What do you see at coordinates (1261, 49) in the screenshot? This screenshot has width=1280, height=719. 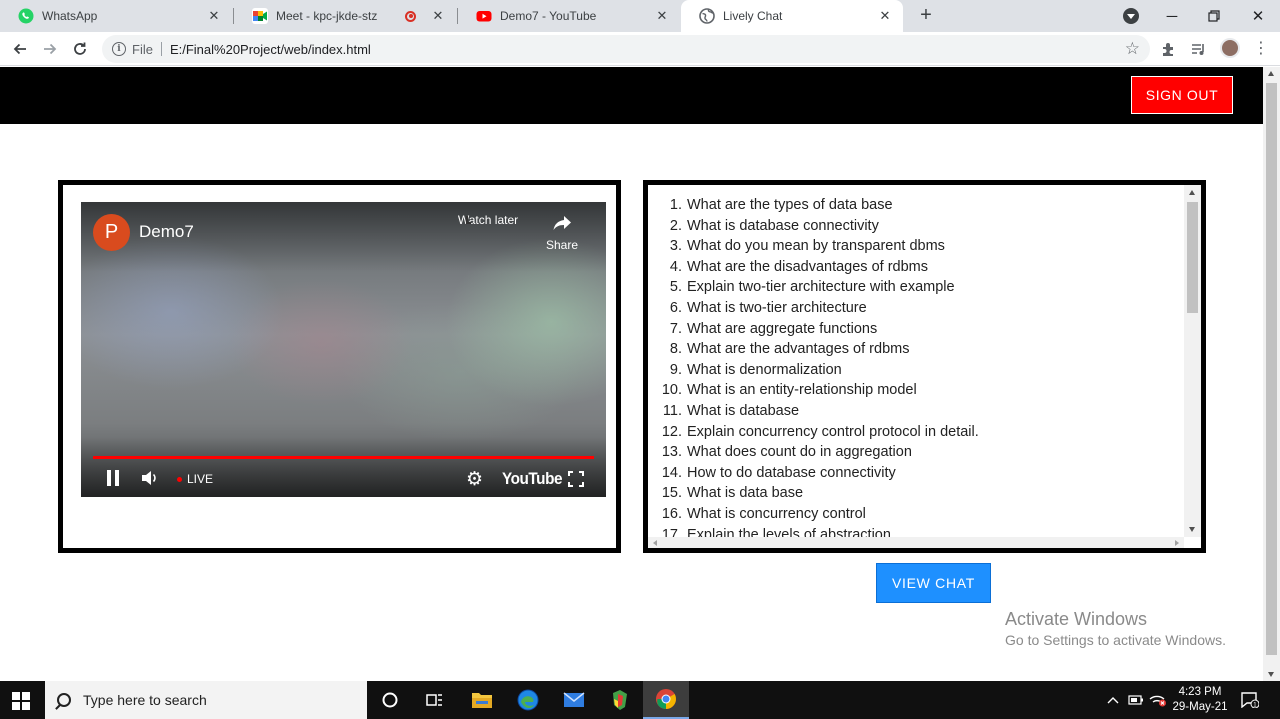 I see `menu-kebab-icon: ⋮` at bounding box center [1261, 49].